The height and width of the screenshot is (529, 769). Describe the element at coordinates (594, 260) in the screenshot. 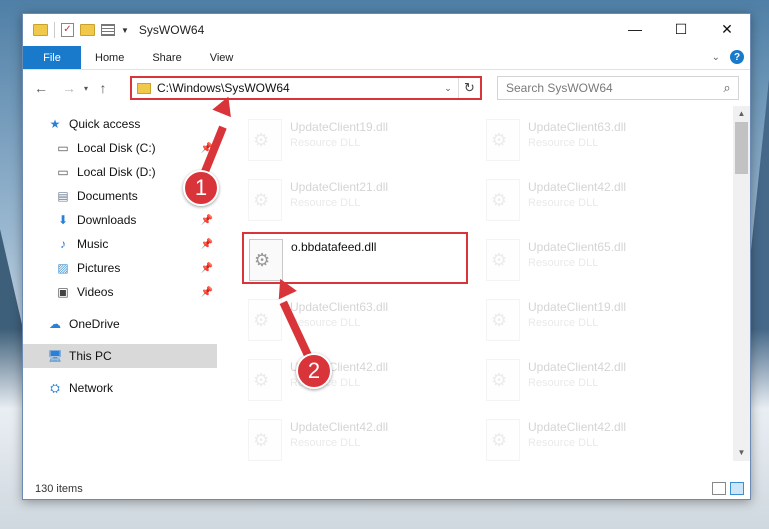

I see `list-item: UpdateClient65.dll Resource DLL` at that location.